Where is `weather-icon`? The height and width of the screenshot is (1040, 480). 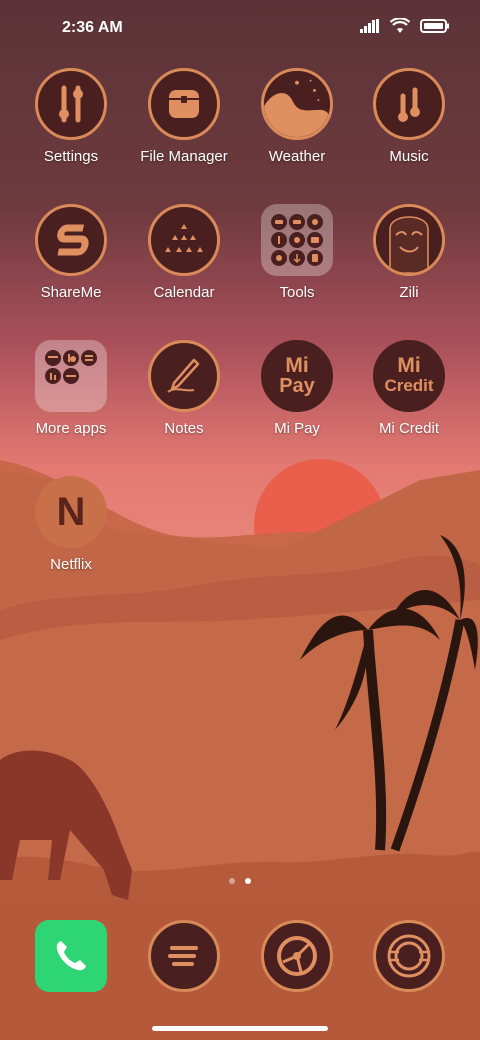
weather-icon is located at coordinates (297, 104).